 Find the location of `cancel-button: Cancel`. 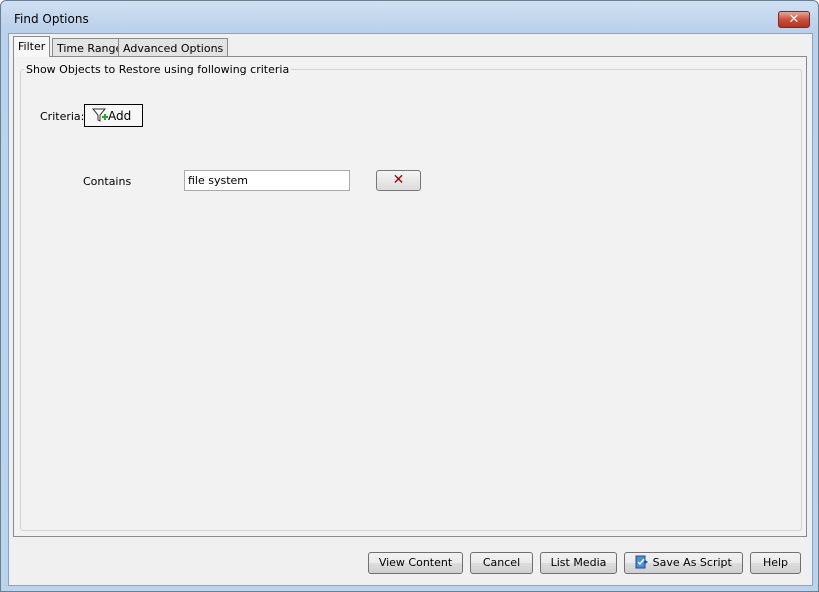

cancel-button: Cancel is located at coordinates (501, 563).